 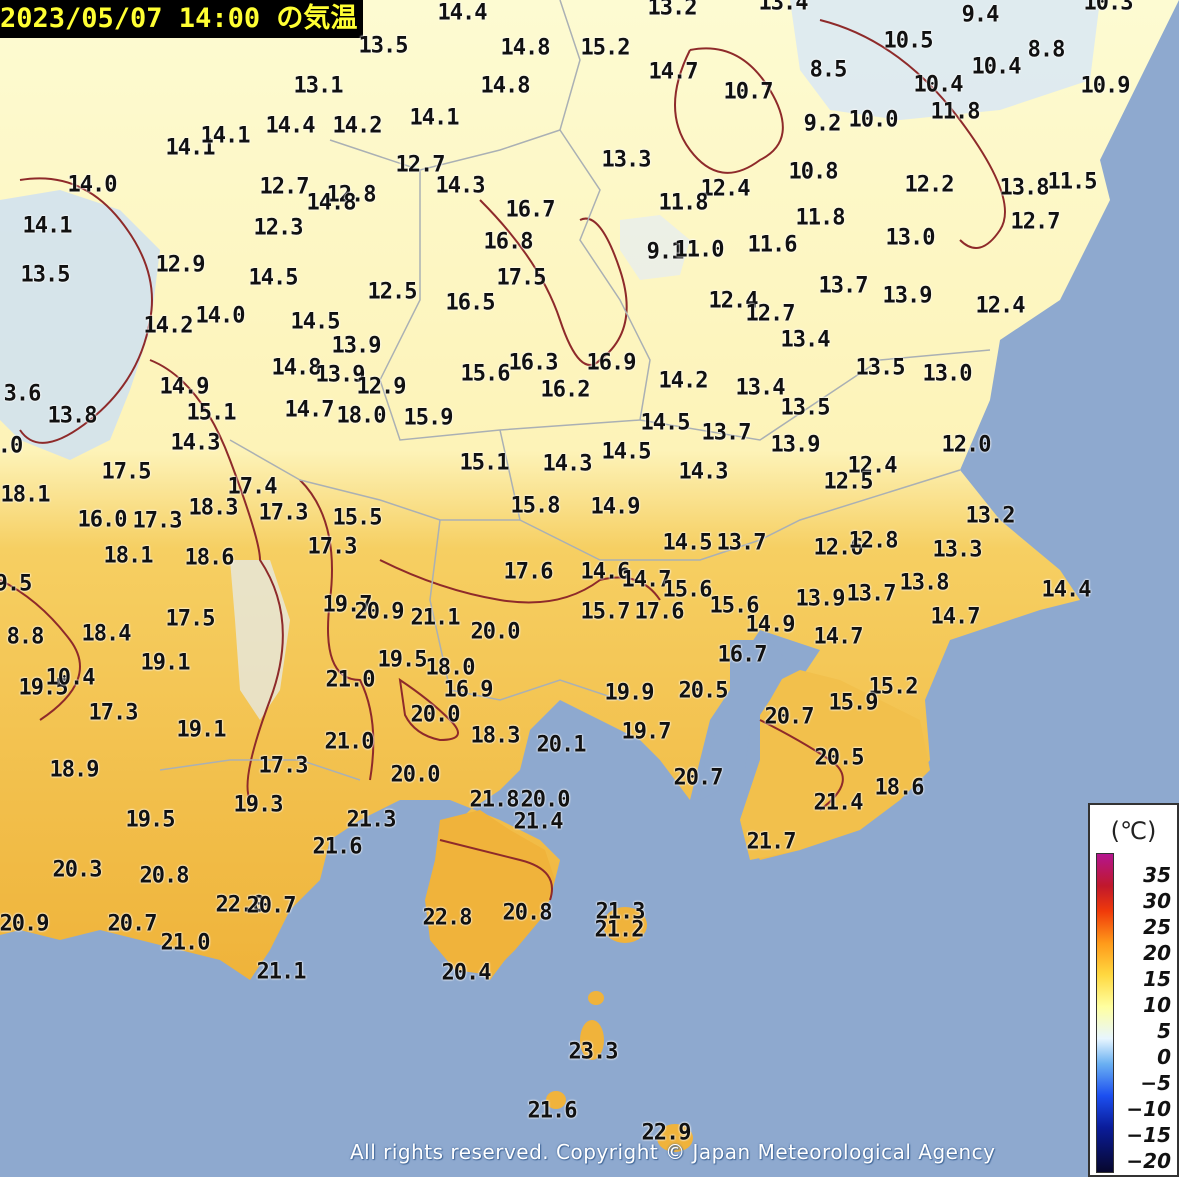 I want to click on station-temperature: 12.2, so click(x=929, y=185).